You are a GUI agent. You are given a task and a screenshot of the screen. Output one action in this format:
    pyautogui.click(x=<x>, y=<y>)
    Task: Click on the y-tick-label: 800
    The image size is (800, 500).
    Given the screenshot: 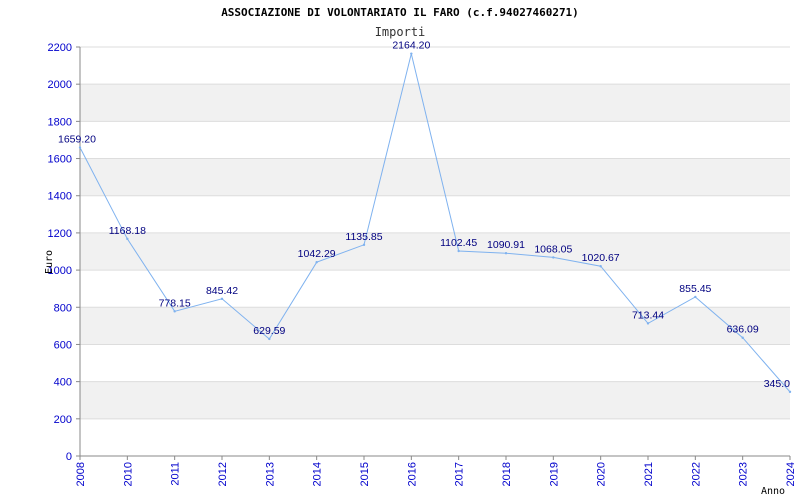 What is the action you would take?
    pyautogui.click(x=63, y=308)
    